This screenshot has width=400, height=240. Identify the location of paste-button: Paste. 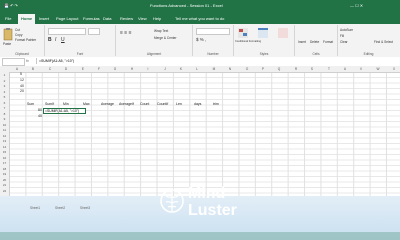
(7, 44).